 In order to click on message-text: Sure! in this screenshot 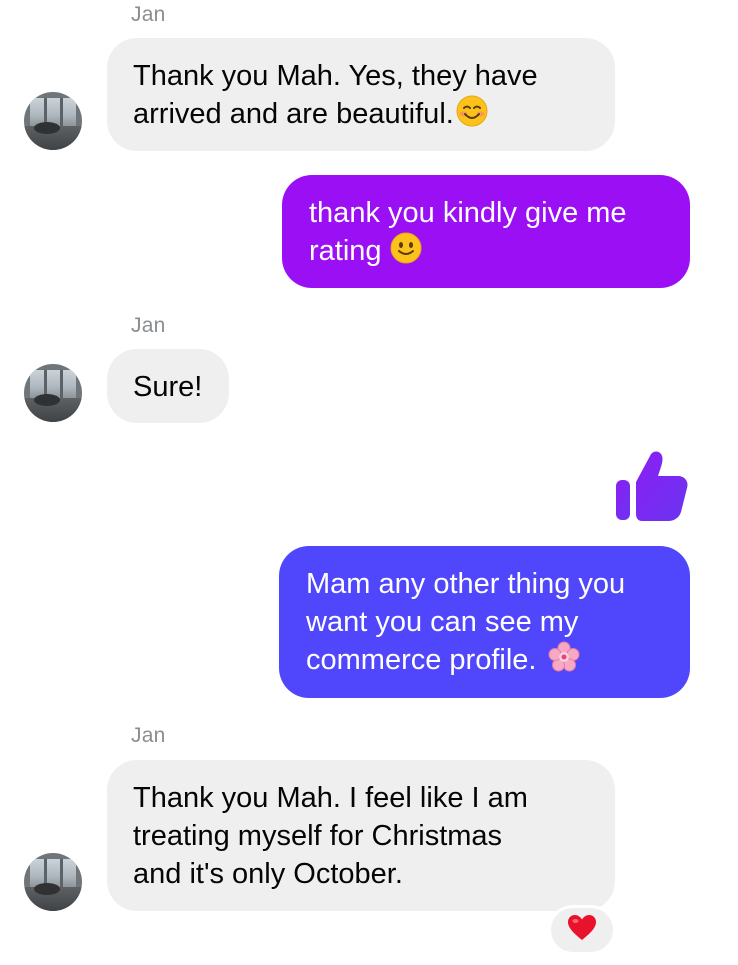, I will do `click(168, 387)`.